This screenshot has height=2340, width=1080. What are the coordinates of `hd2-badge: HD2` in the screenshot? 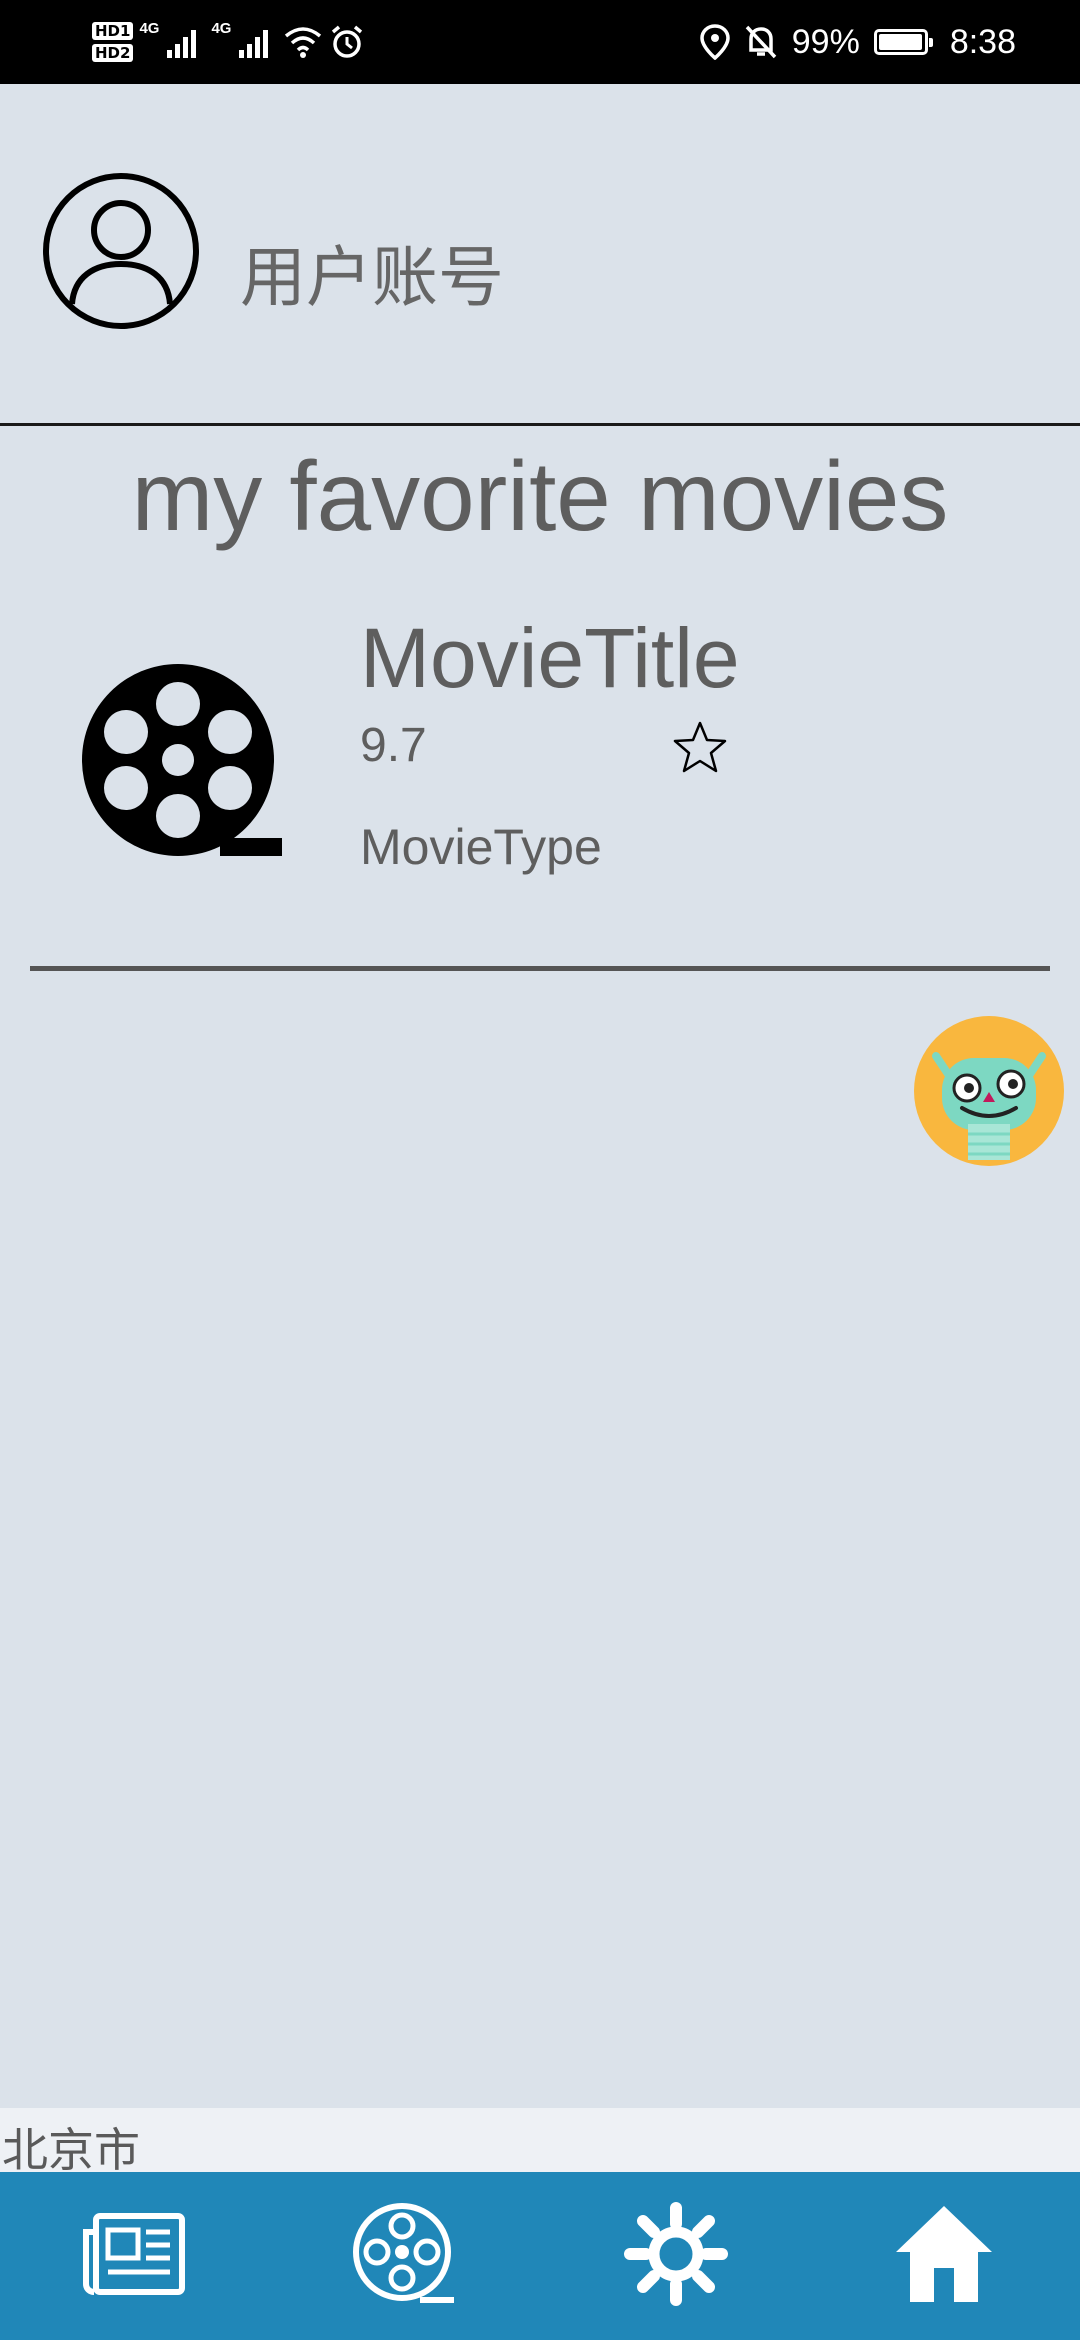 It's located at (113, 53).